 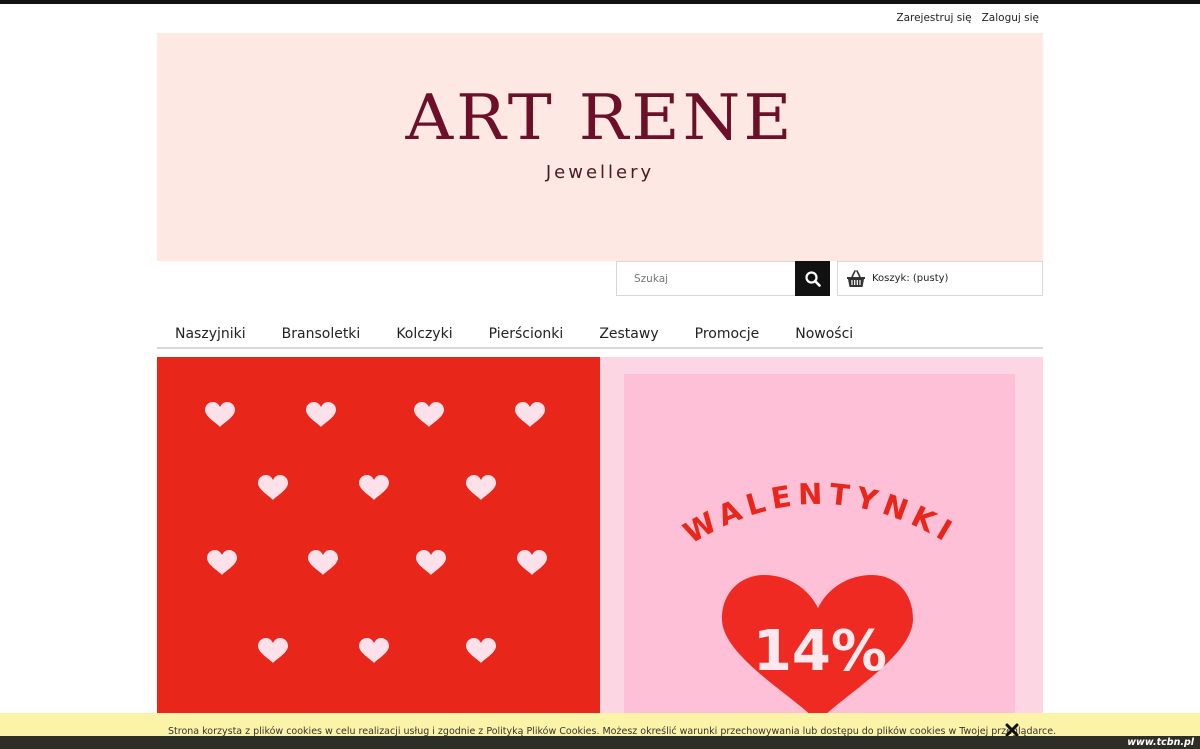 What do you see at coordinates (856, 278) in the screenshot?
I see `basket-icon` at bounding box center [856, 278].